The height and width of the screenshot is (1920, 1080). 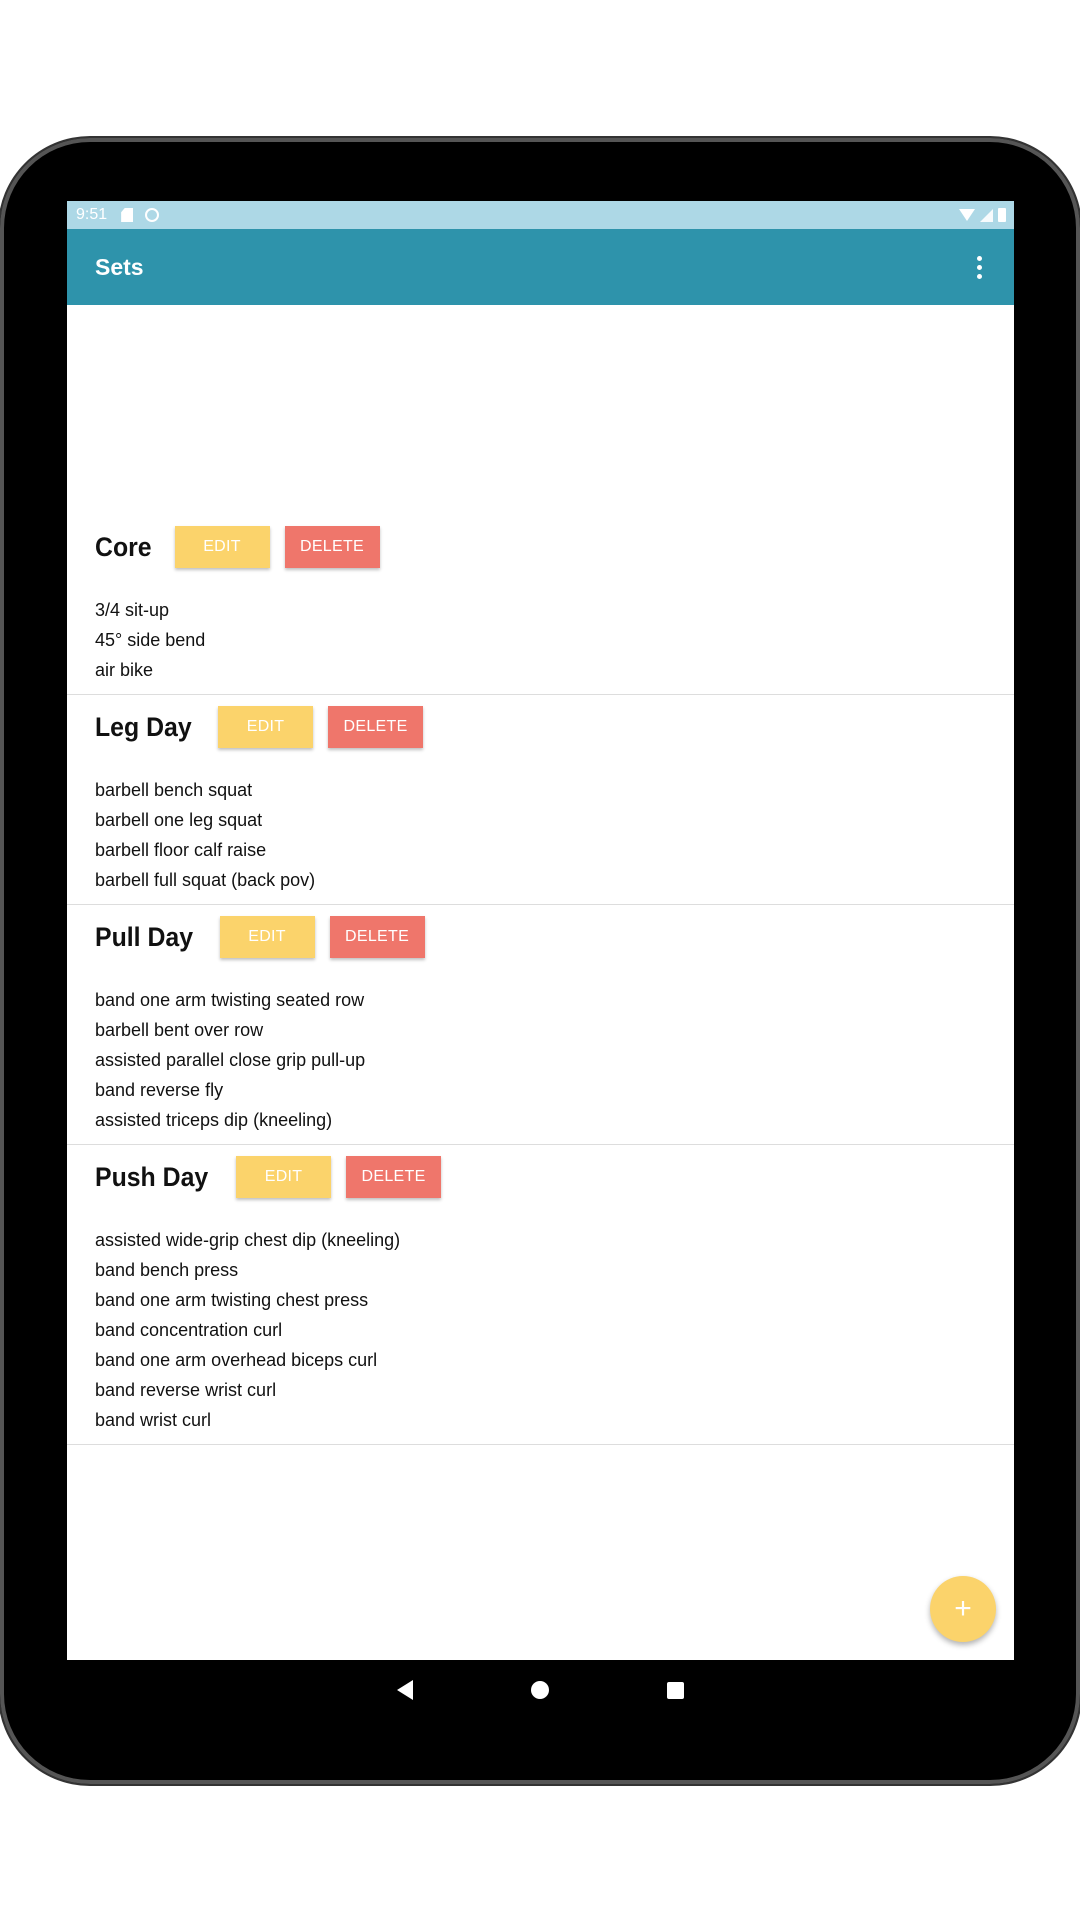 What do you see at coordinates (540, 267) in the screenshot?
I see `app-bar: Sets` at bounding box center [540, 267].